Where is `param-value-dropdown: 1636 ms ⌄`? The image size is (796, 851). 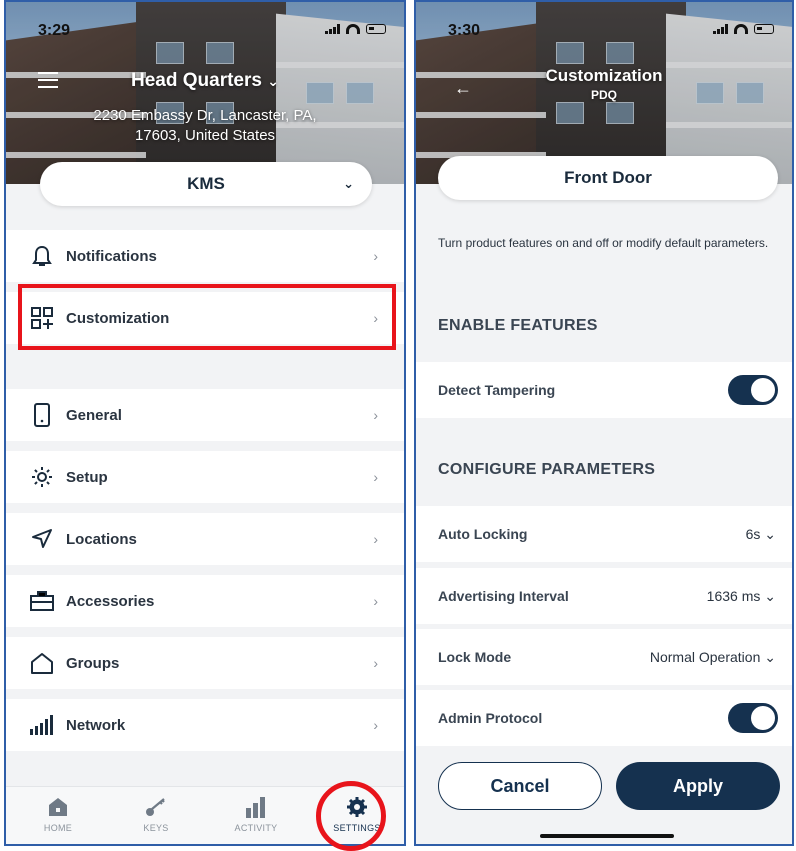 param-value-dropdown: 1636 ms ⌄ is located at coordinates (741, 596).